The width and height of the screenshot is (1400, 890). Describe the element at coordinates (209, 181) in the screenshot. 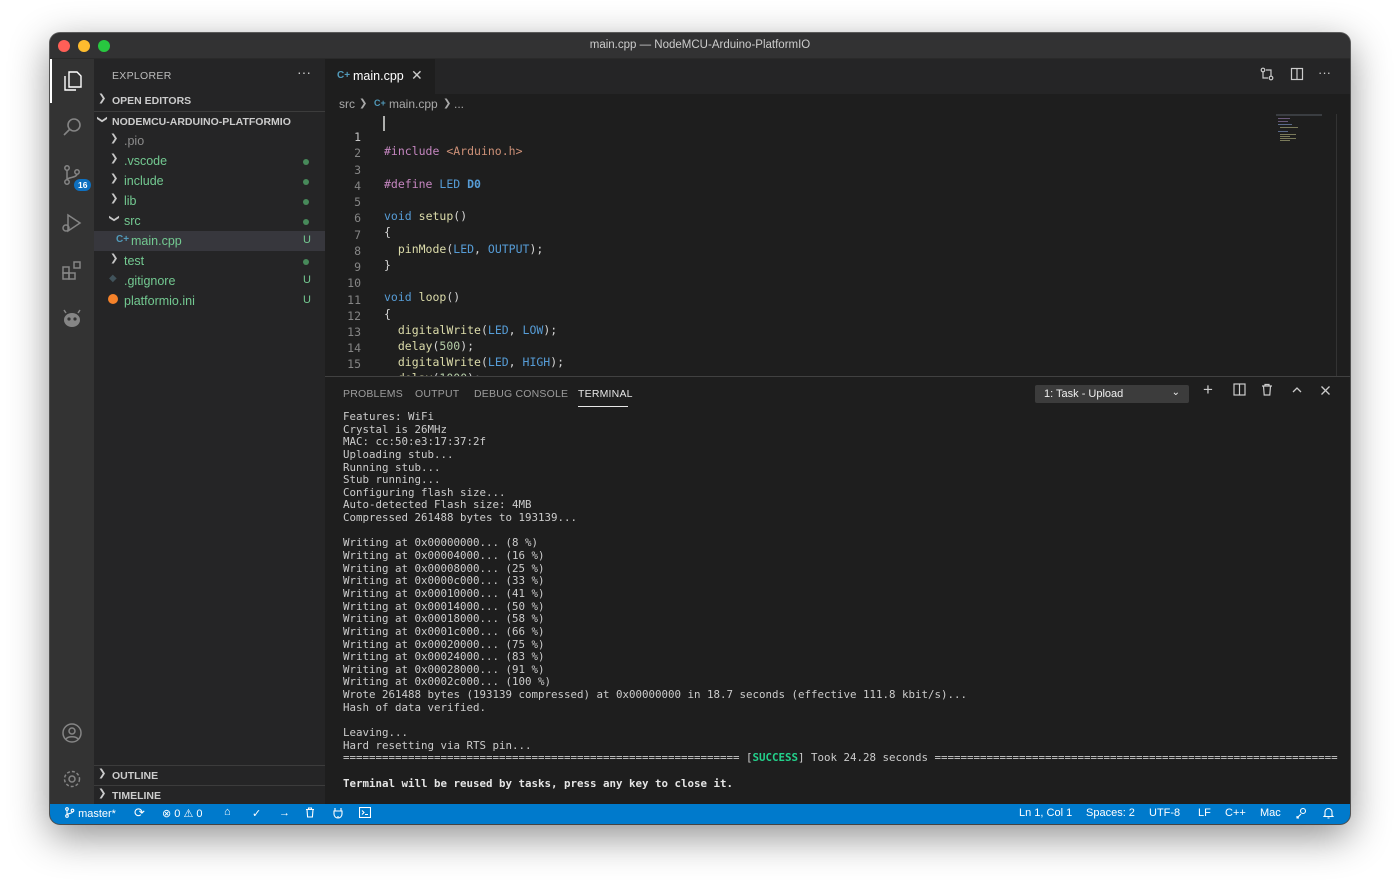

I see `tree-item-include: ❯ include` at that location.